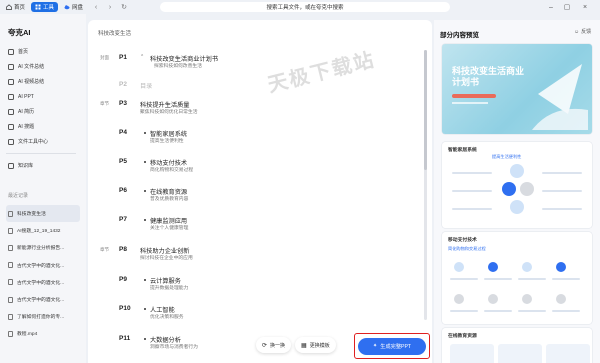  I want to click on outline-subtitle: 关注个人健康管理, so click(169, 227).